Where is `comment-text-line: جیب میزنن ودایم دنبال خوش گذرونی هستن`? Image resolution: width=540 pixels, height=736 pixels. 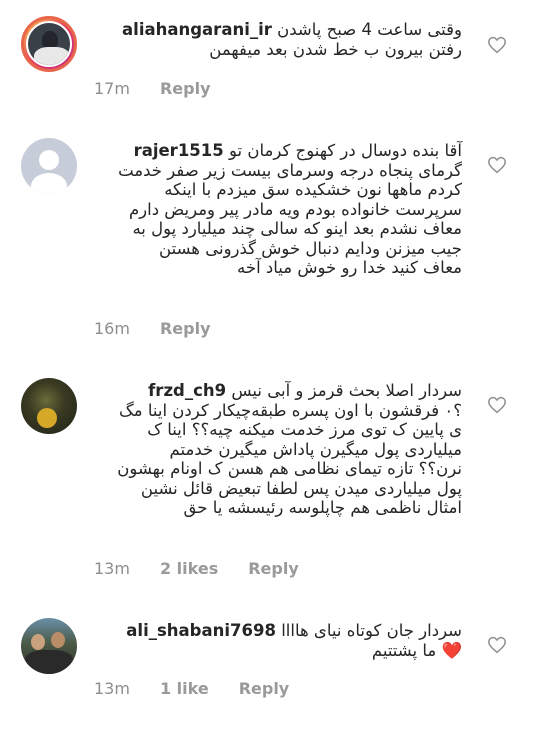 comment-text-line: جیب میزنن ودایم دنبال خوش گذرونی هستن is located at coordinates (310, 248).